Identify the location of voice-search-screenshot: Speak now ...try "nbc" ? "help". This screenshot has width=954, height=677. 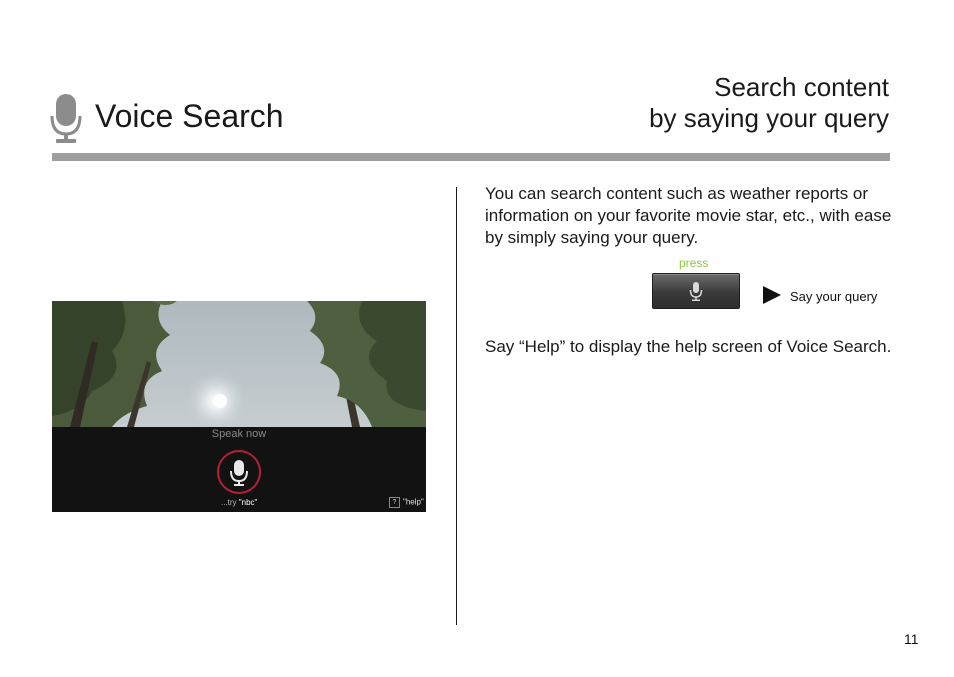
(239, 406).